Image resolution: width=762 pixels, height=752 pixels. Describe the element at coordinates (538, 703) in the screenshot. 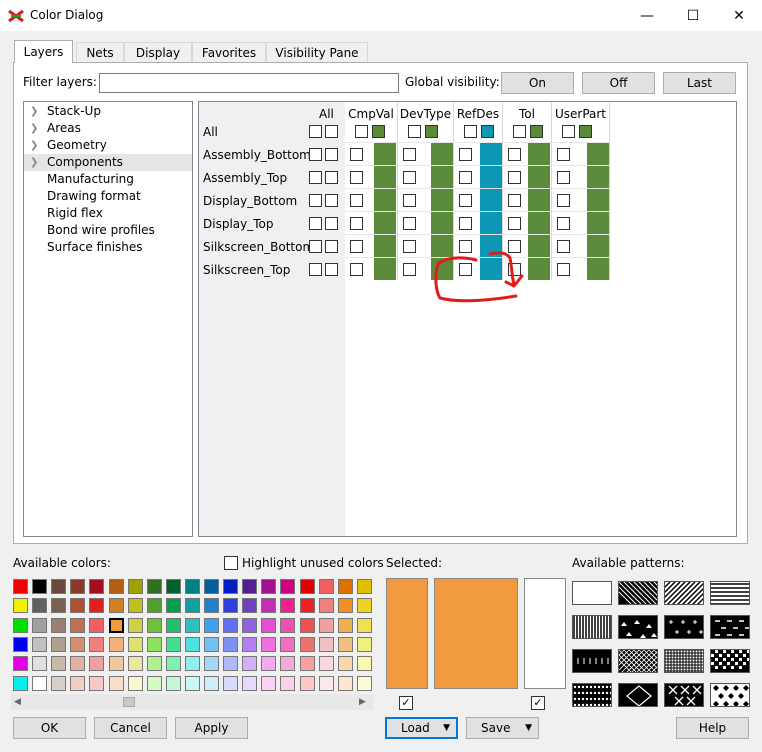

I see `pattern-enable-checkbox: ✓` at that location.